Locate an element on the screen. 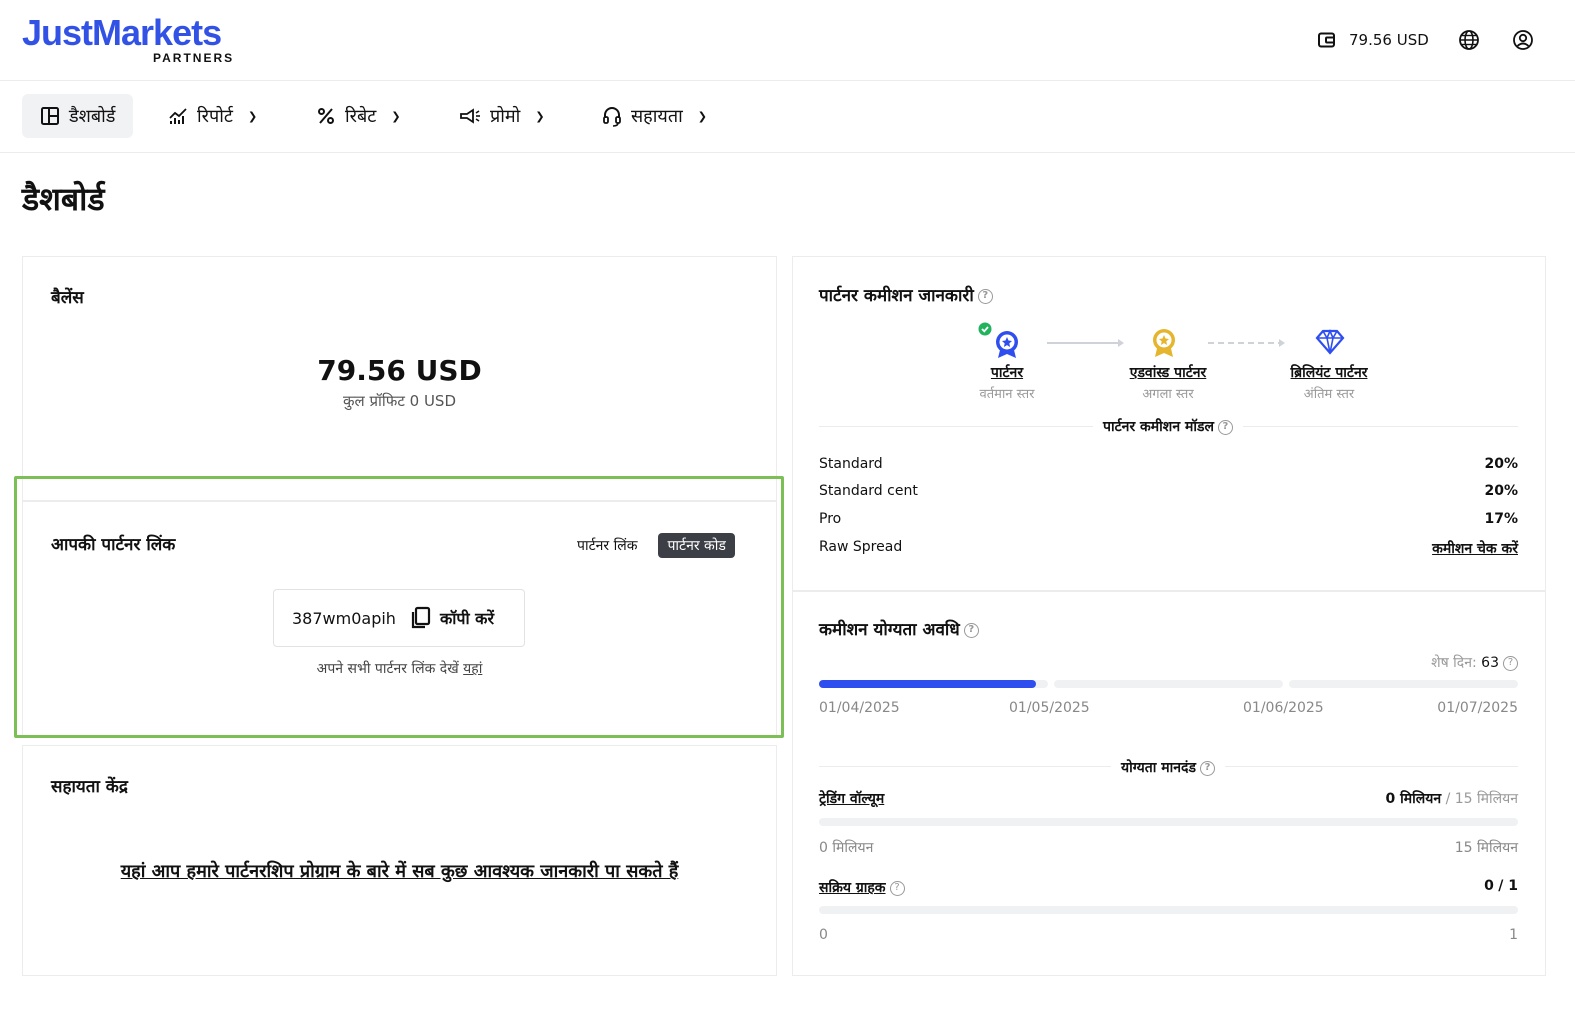 This screenshot has width=1575, height=1012. level-advanced-name: एडवांस्ड पार्टनर is located at coordinates (1168, 372).